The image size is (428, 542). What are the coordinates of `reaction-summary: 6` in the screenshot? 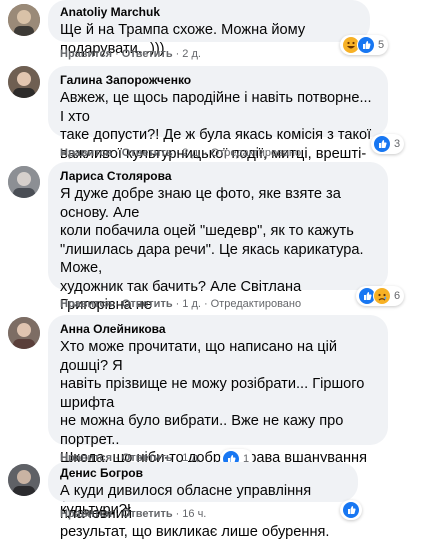 It's located at (380, 296).